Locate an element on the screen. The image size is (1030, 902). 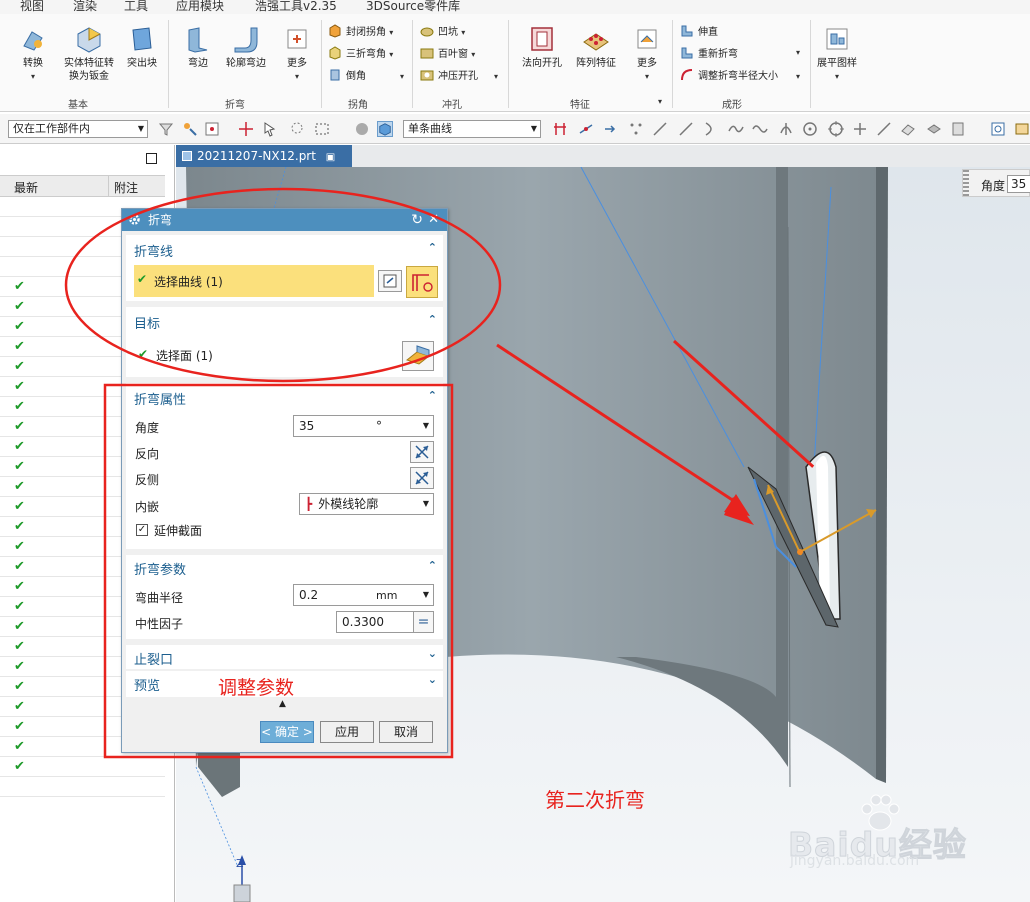
chamfer-button: 倒角 is located at coordinates (347, 77).